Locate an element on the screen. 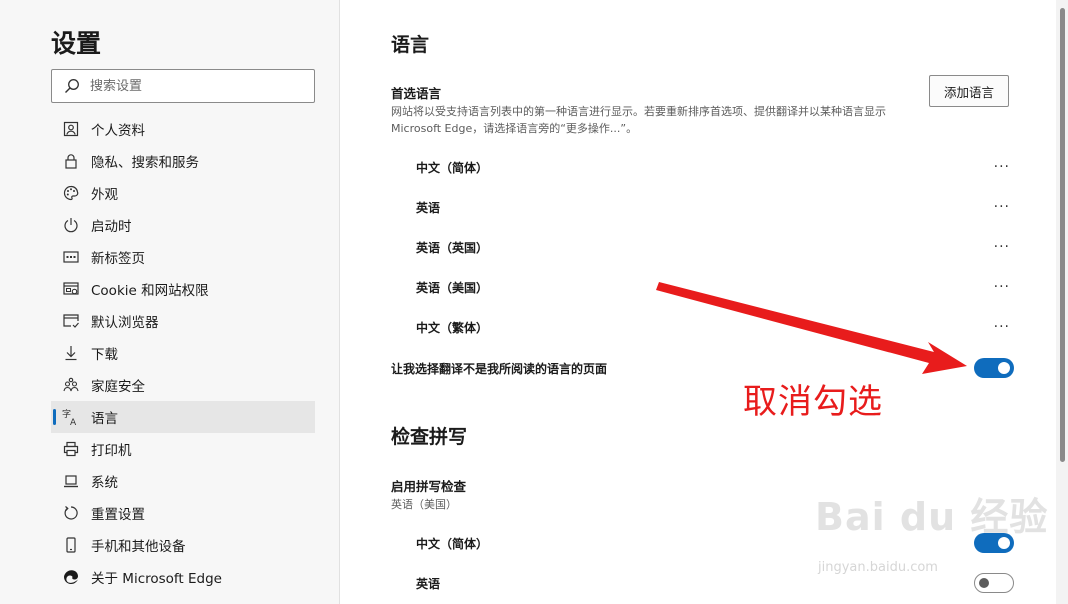  sidebar-item-startup: 启动时 is located at coordinates (183, 225).